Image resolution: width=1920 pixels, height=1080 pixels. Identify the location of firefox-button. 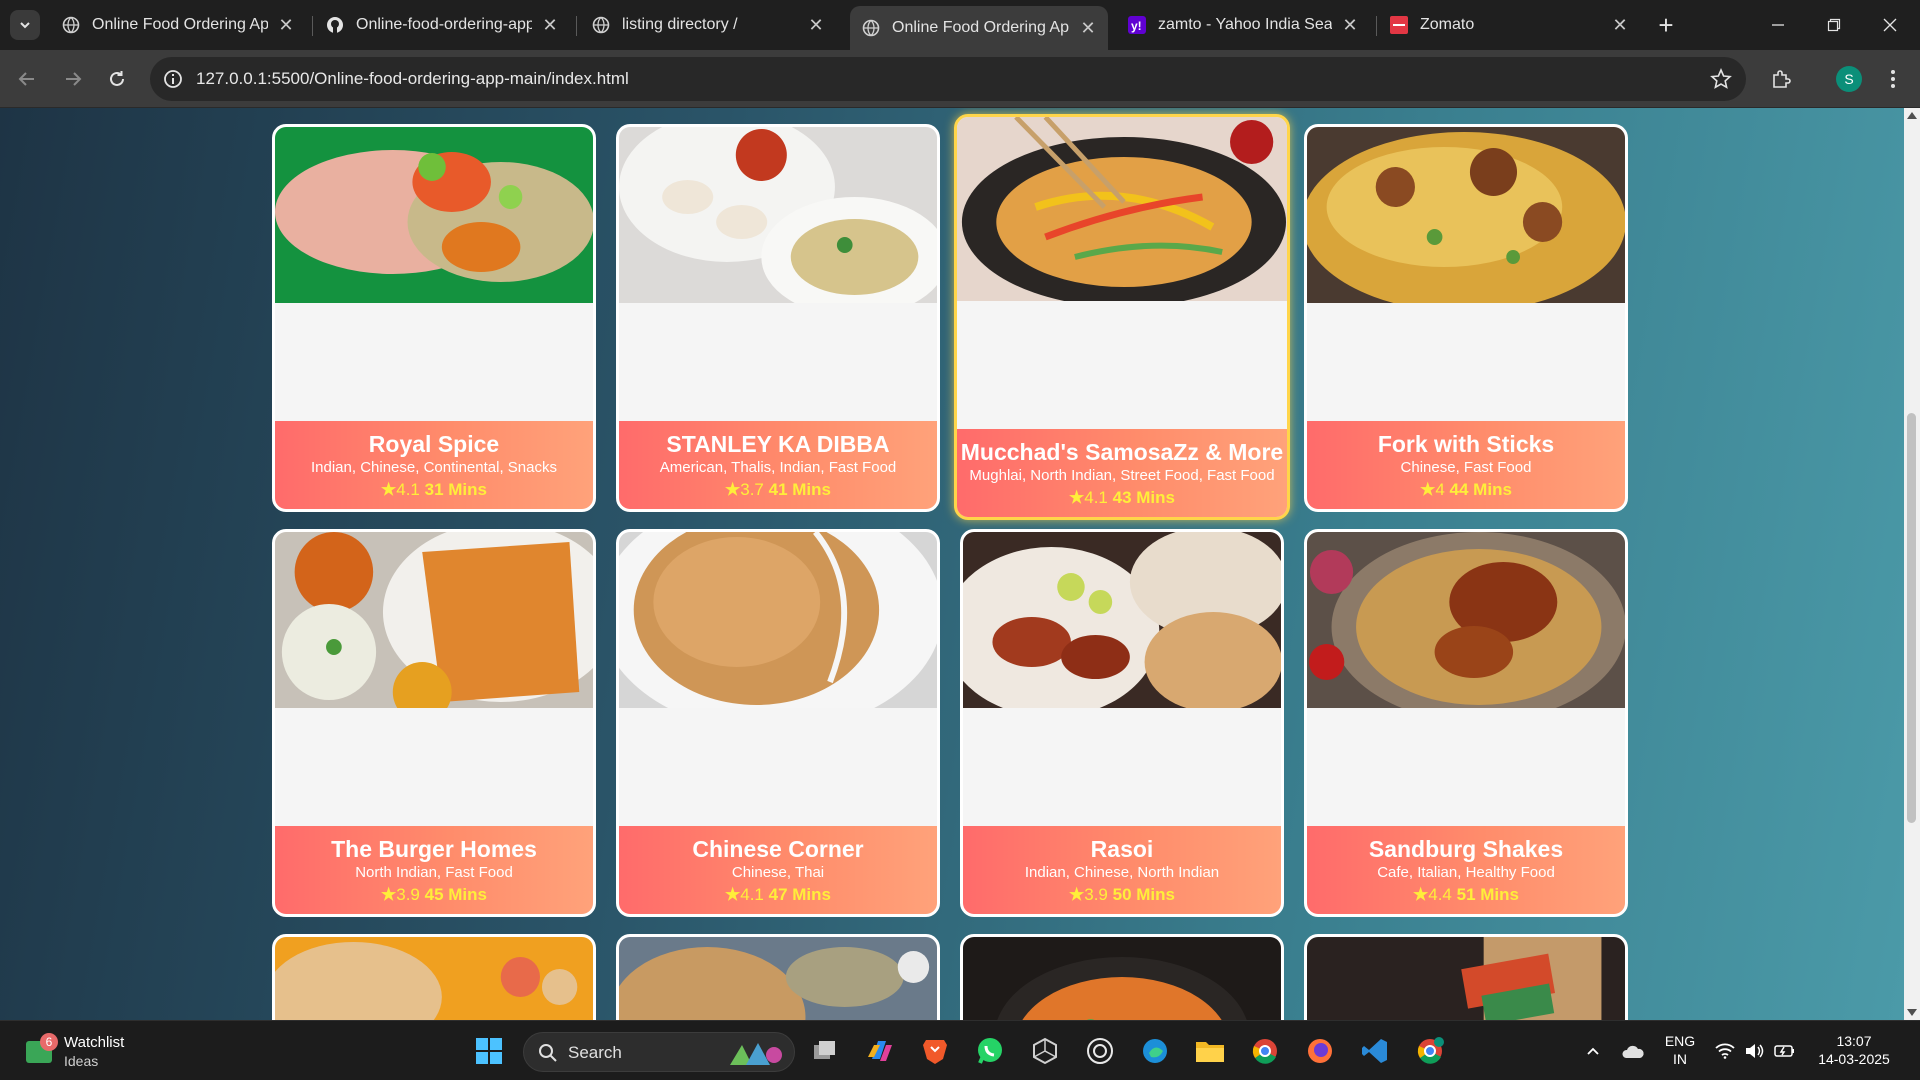
(1320, 1051).